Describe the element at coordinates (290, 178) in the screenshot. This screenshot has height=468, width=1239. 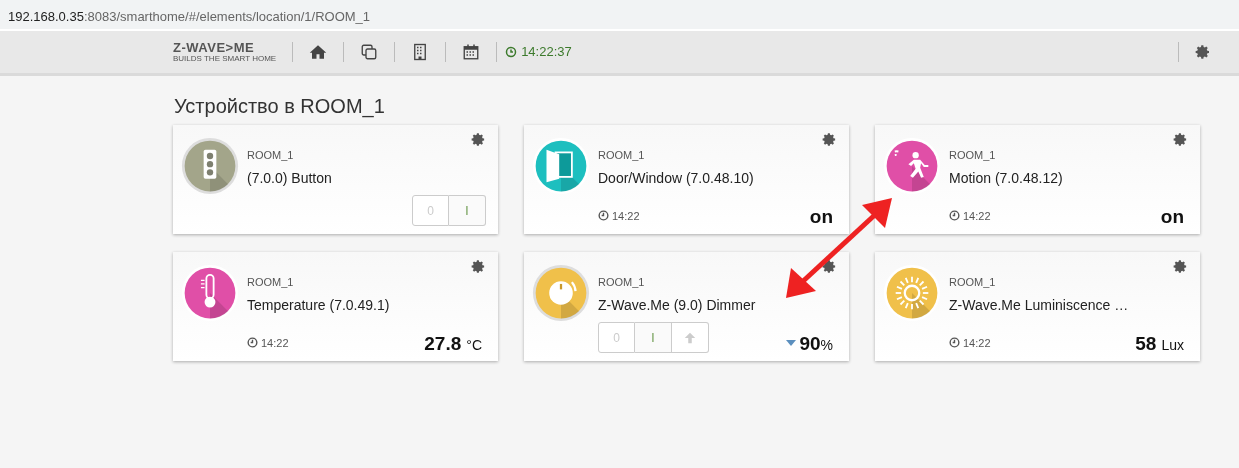
I see `device-name: (7.0.0) Button` at that location.